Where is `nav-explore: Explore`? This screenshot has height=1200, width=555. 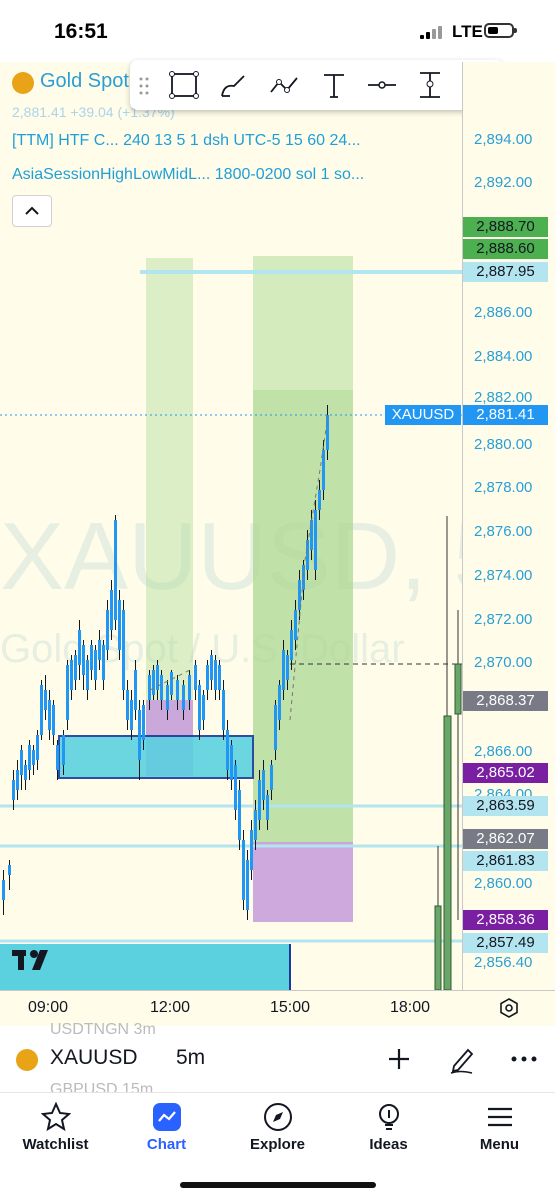 nav-explore: Explore is located at coordinates (277, 1128).